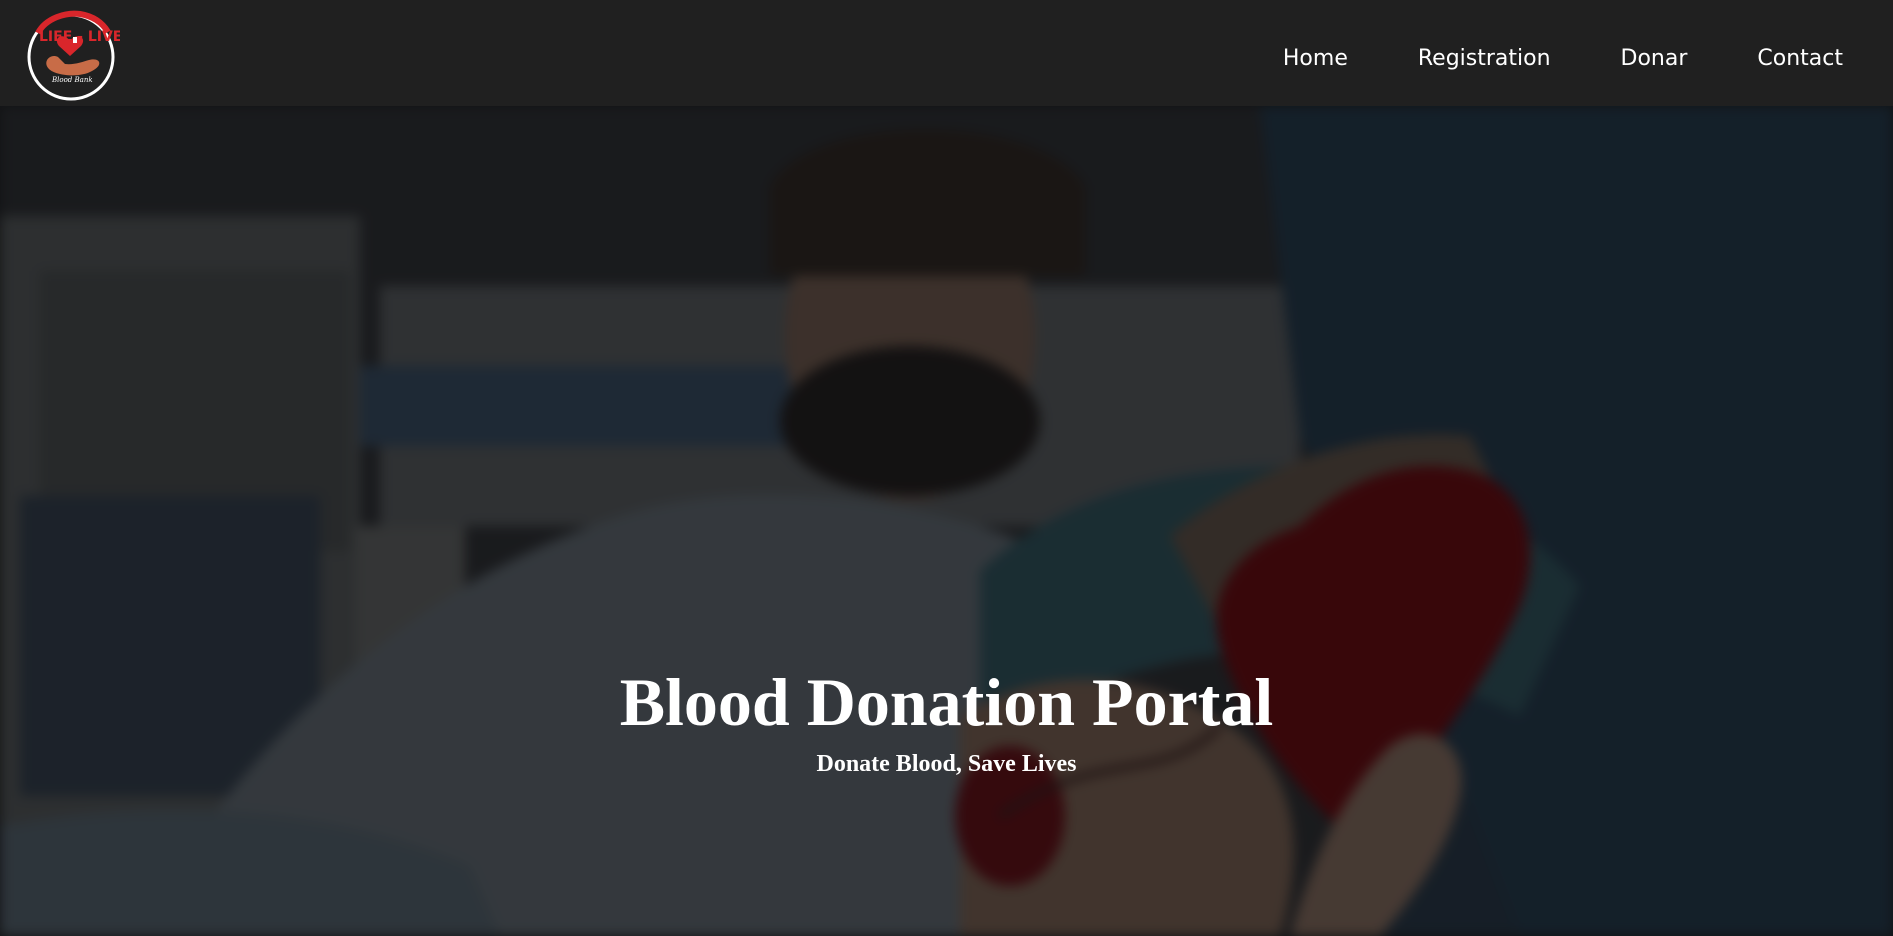 The width and height of the screenshot is (1893, 936). I want to click on hero-title: Blood Donation Portal, so click(946, 702).